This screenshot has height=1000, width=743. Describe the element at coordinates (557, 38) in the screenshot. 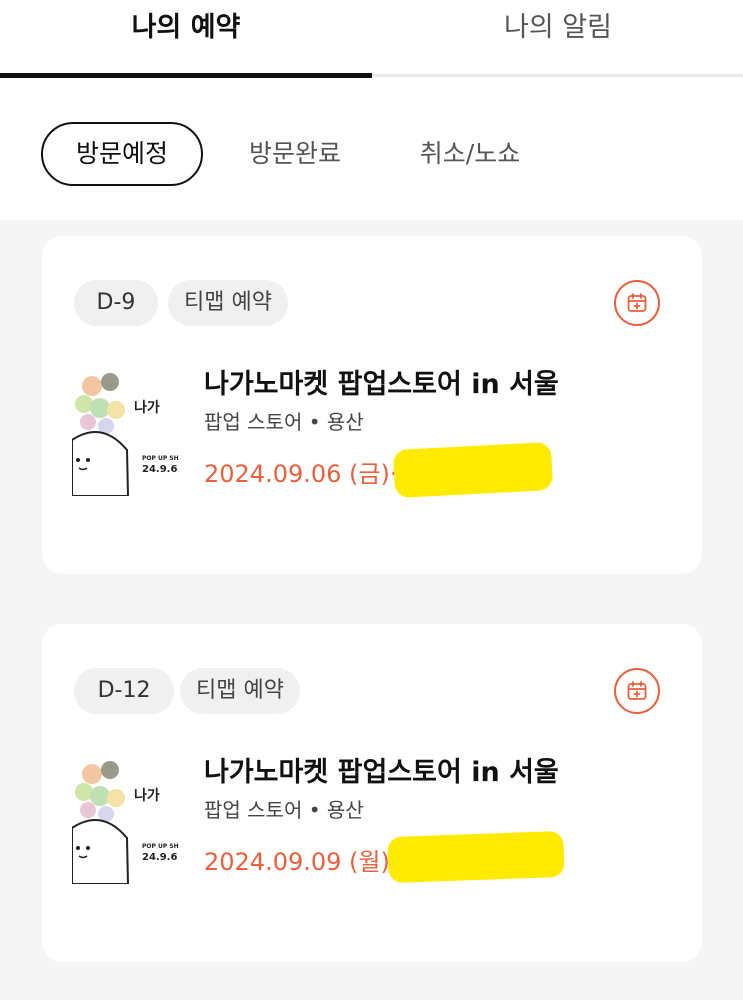

I see `tab-my-notifications: 나의 알림` at that location.